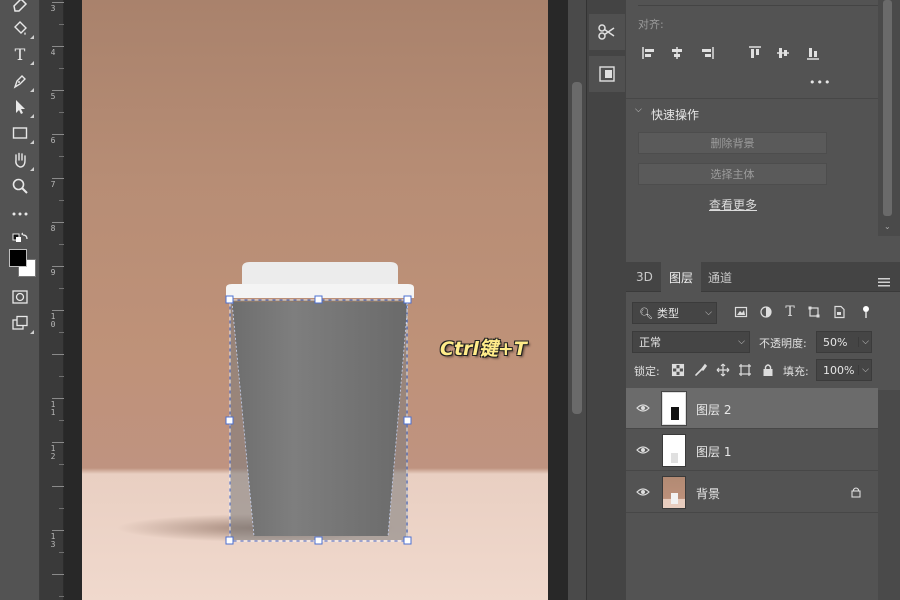 The image size is (900, 600). What do you see at coordinates (20, 240) in the screenshot?
I see `swap-colors-icon` at bounding box center [20, 240].